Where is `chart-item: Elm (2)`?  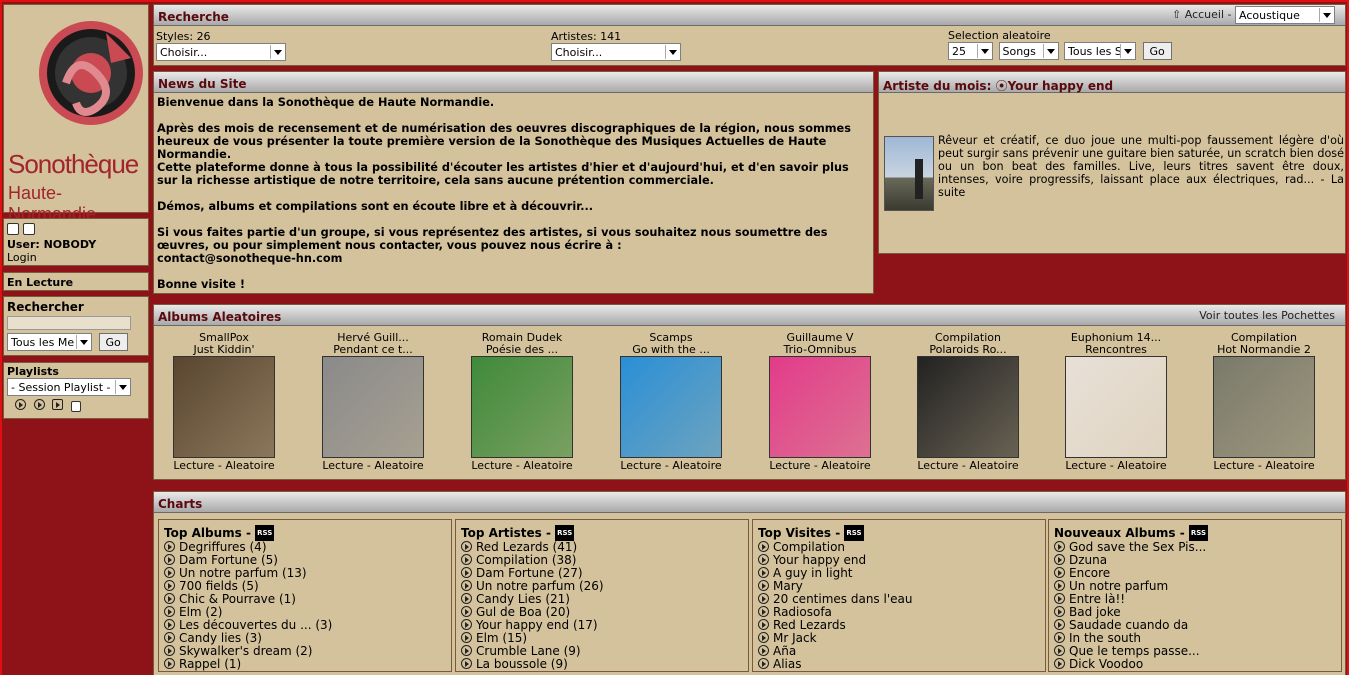 chart-item: Elm (2) is located at coordinates (307, 612).